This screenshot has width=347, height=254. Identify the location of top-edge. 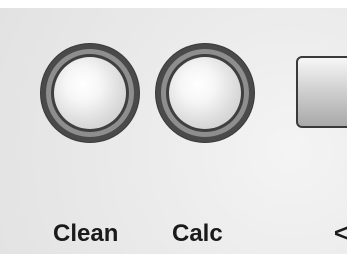
(173, 4).